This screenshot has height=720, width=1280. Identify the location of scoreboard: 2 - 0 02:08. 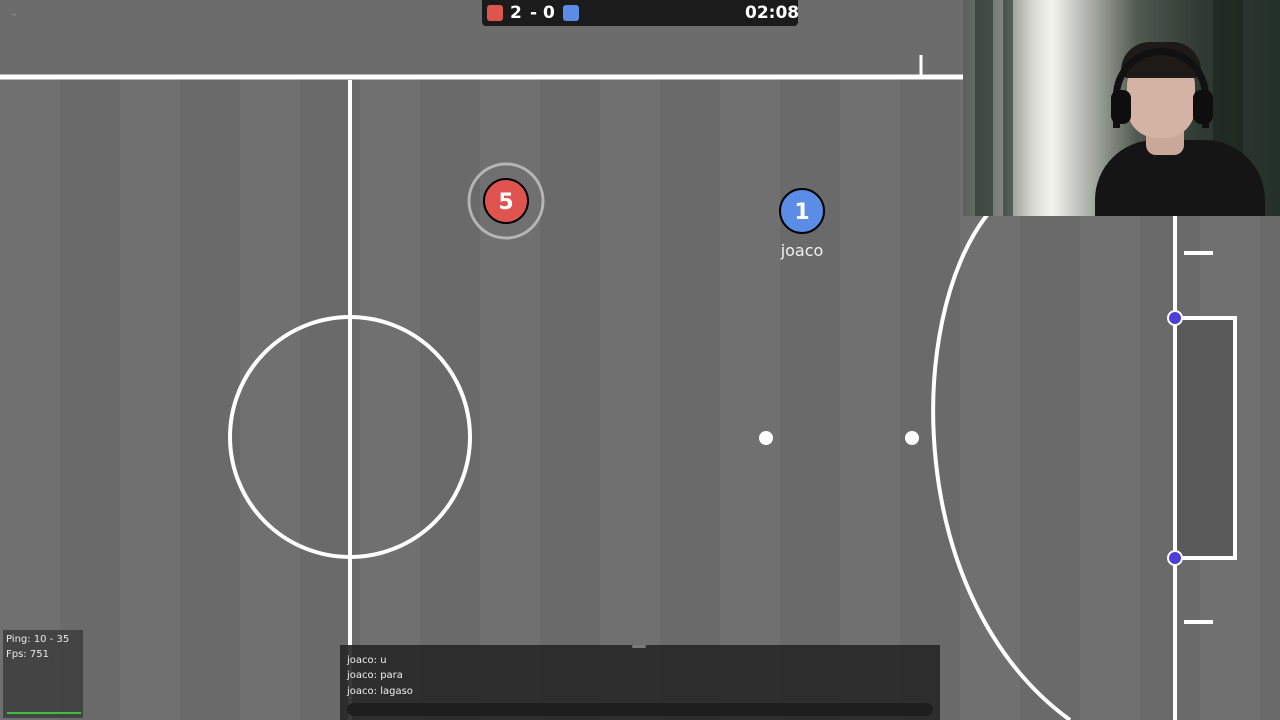
(641, 13).